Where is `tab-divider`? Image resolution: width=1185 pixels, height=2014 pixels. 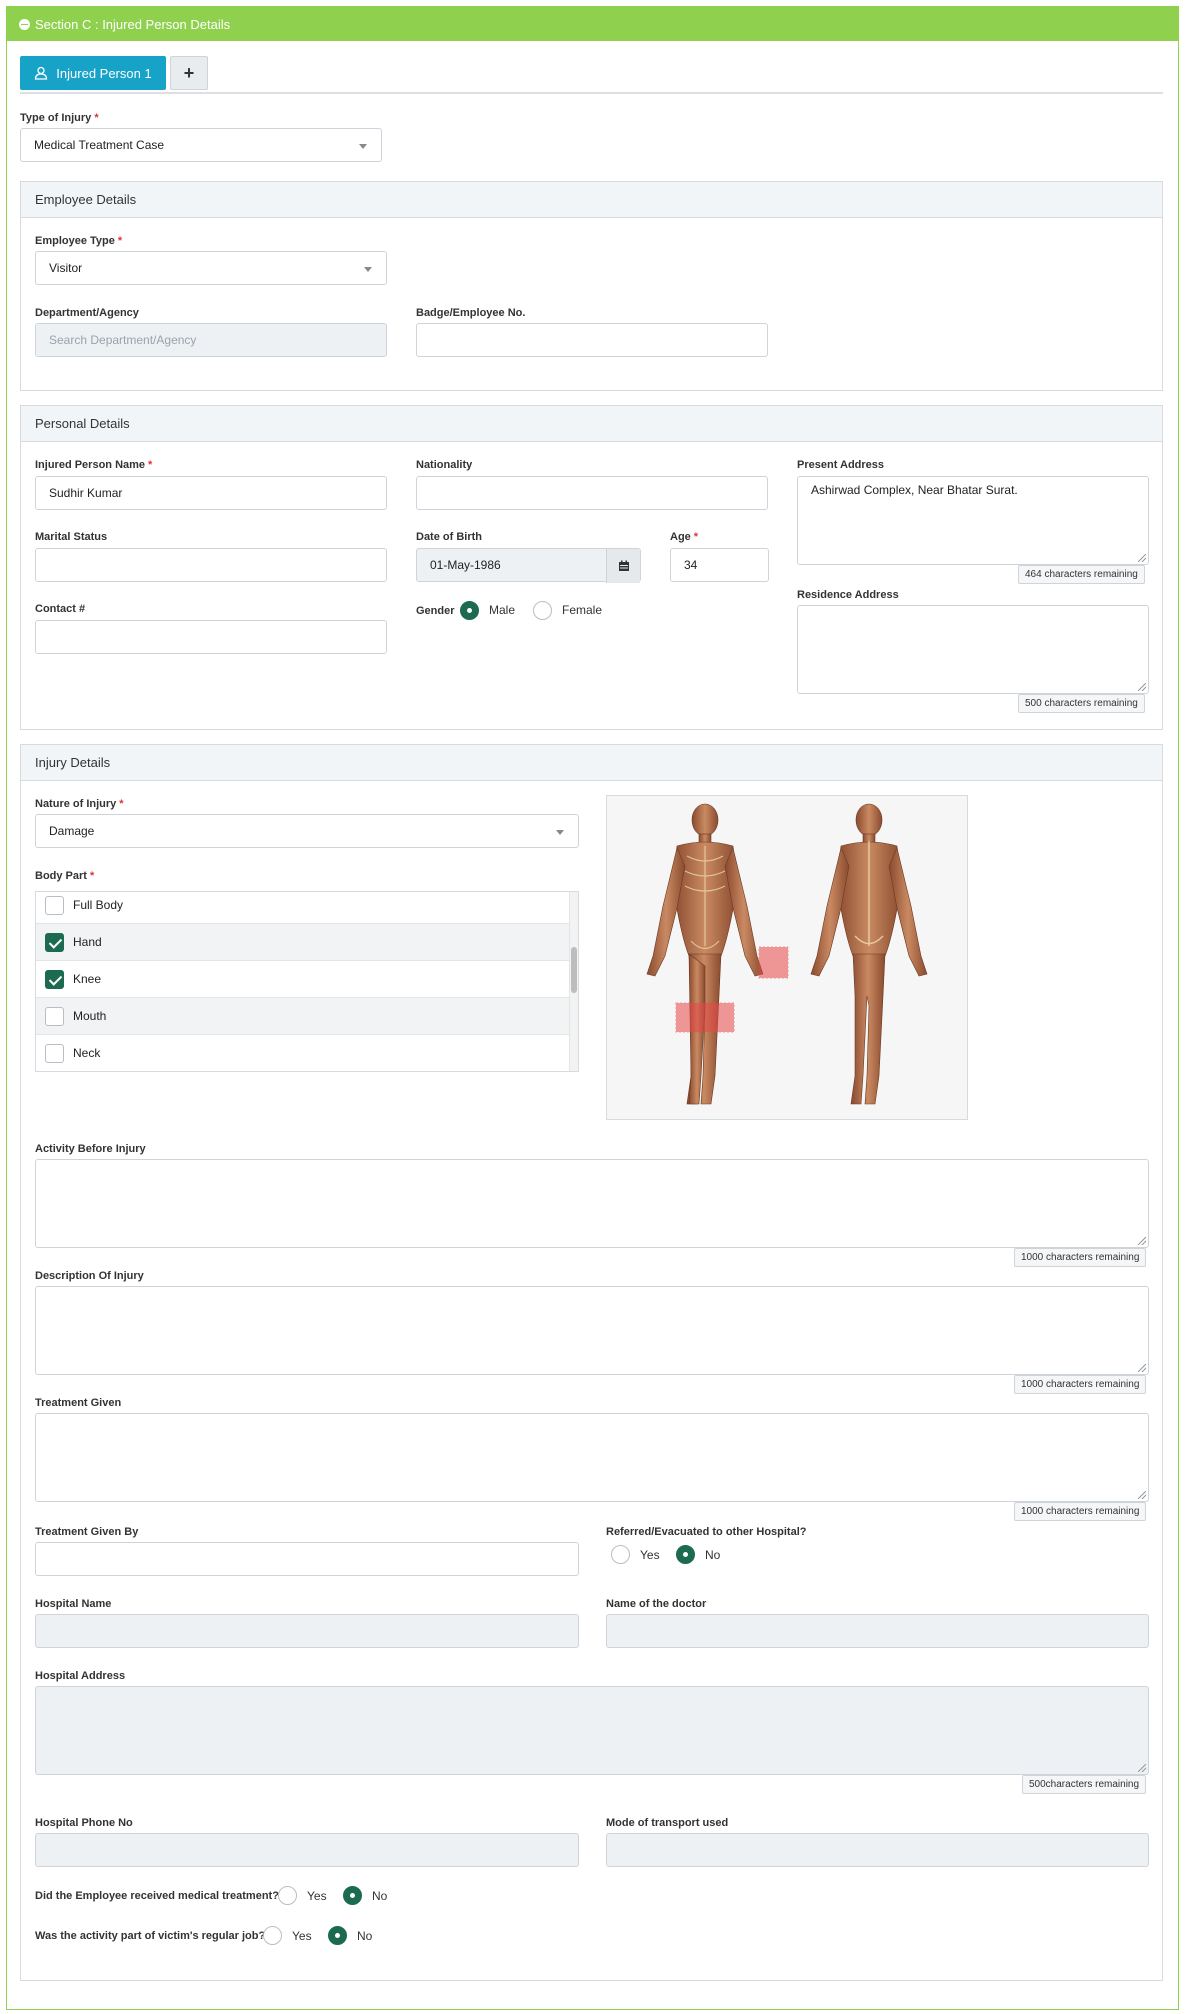
tab-divider is located at coordinates (591, 93).